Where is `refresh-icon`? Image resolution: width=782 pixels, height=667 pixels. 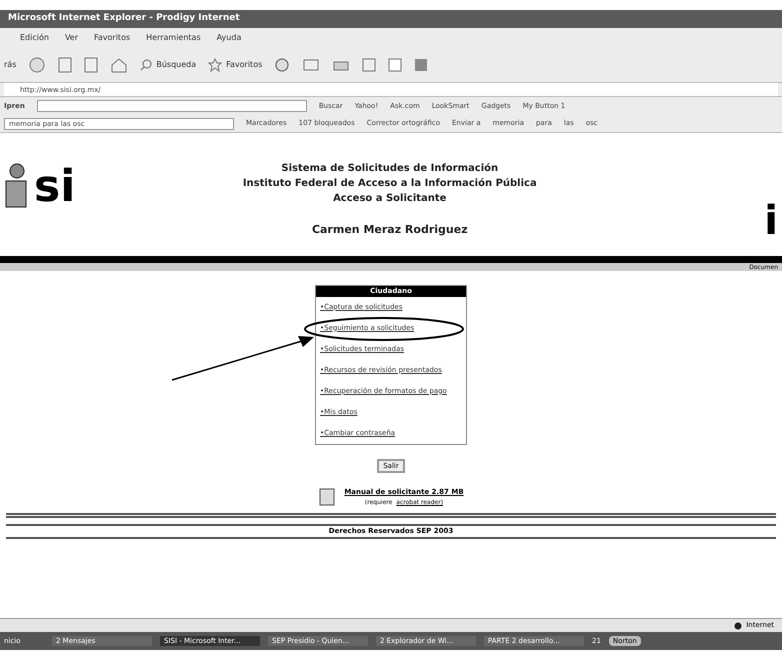 refresh-icon is located at coordinates (91, 65).